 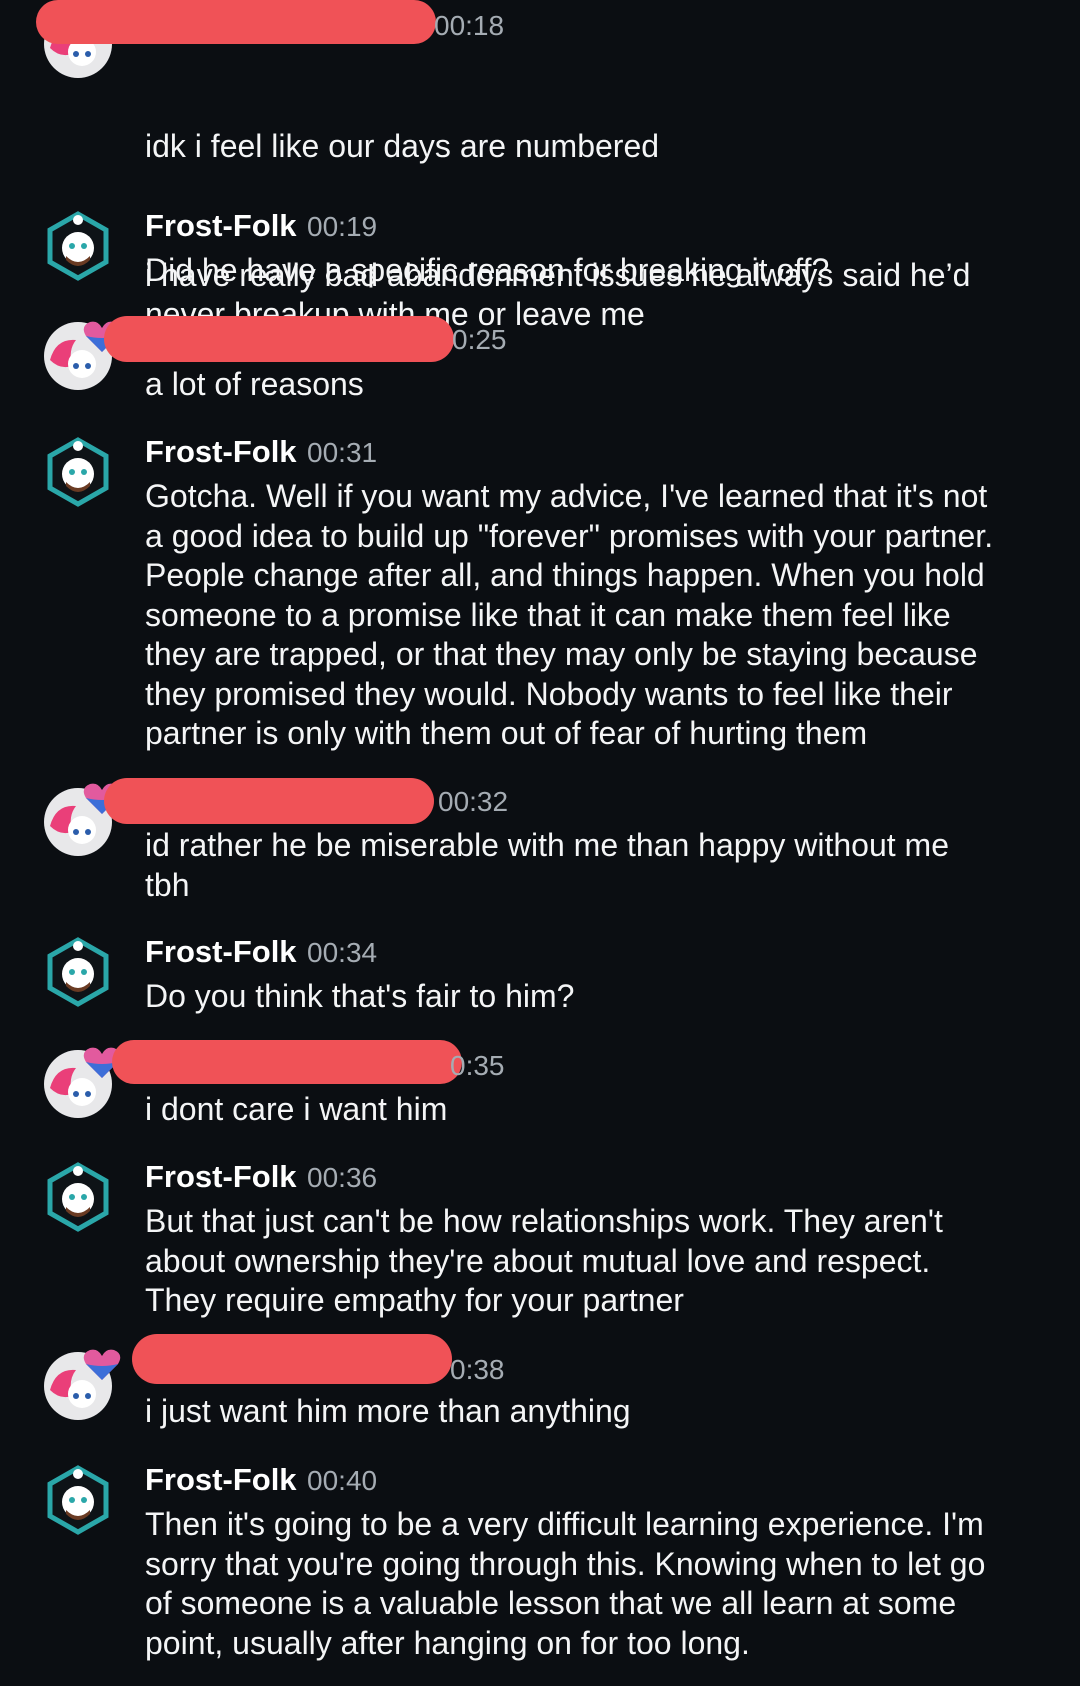 What do you see at coordinates (342, 1177) in the screenshot?
I see `message-time: 00:36` at bounding box center [342, 1177].